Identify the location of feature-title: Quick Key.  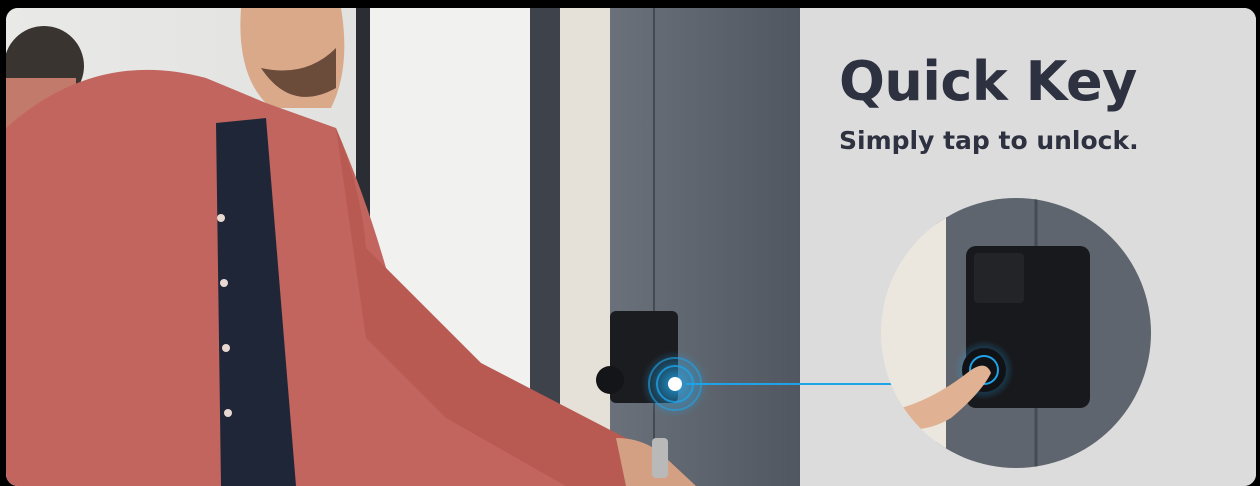
(988, 81).